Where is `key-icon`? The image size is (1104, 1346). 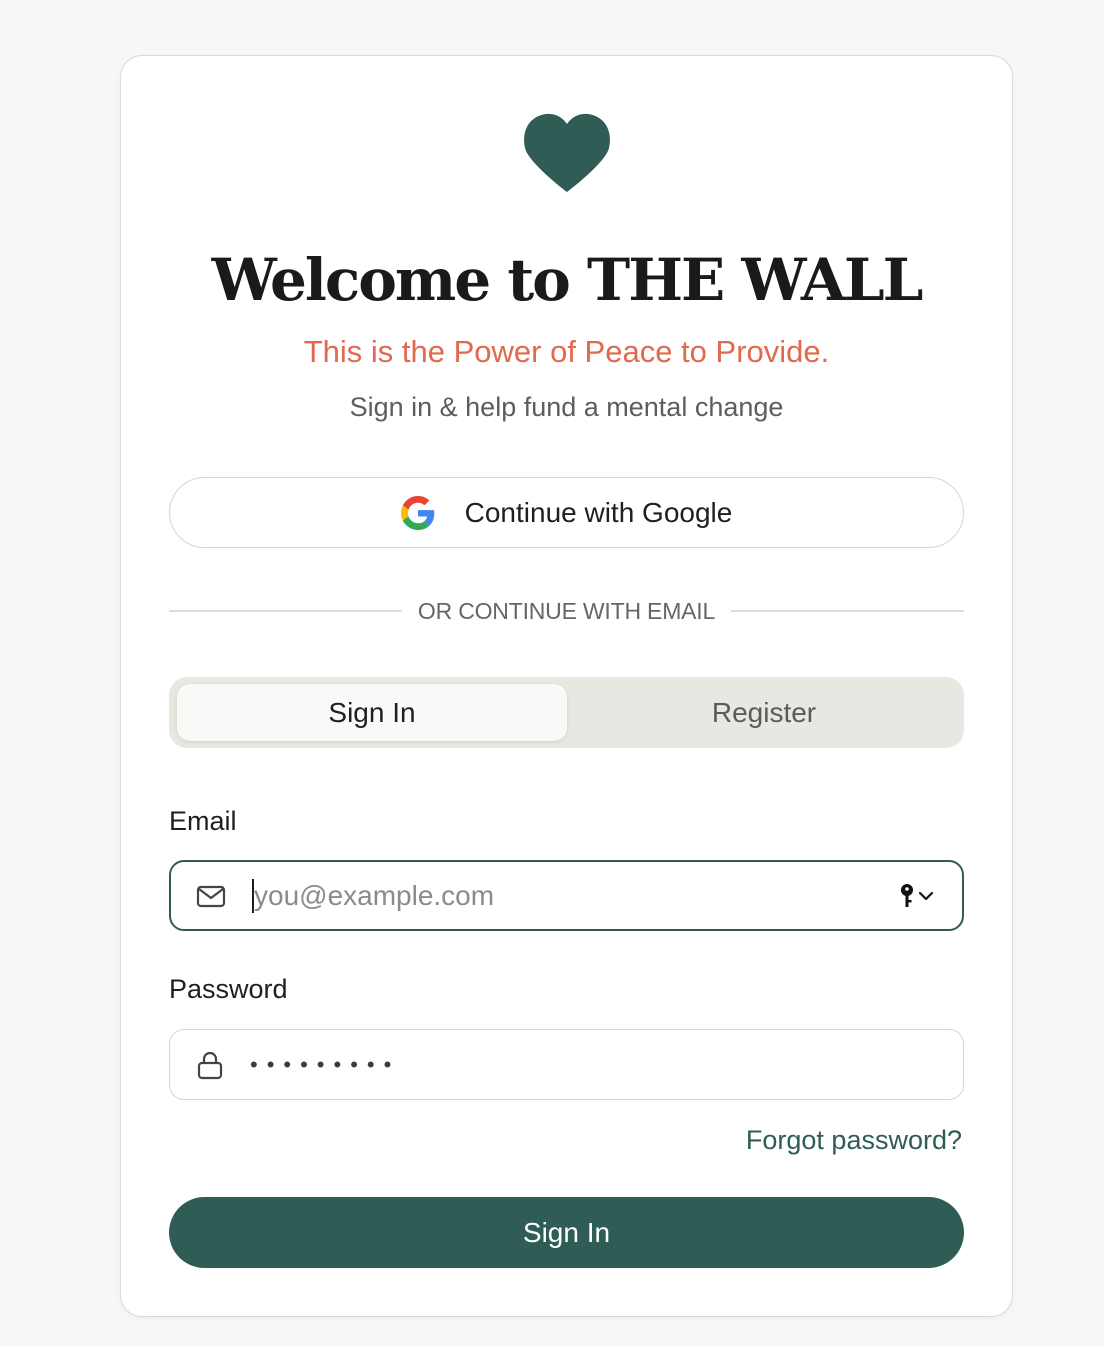 key-icon is located at coordinates (907, 895).